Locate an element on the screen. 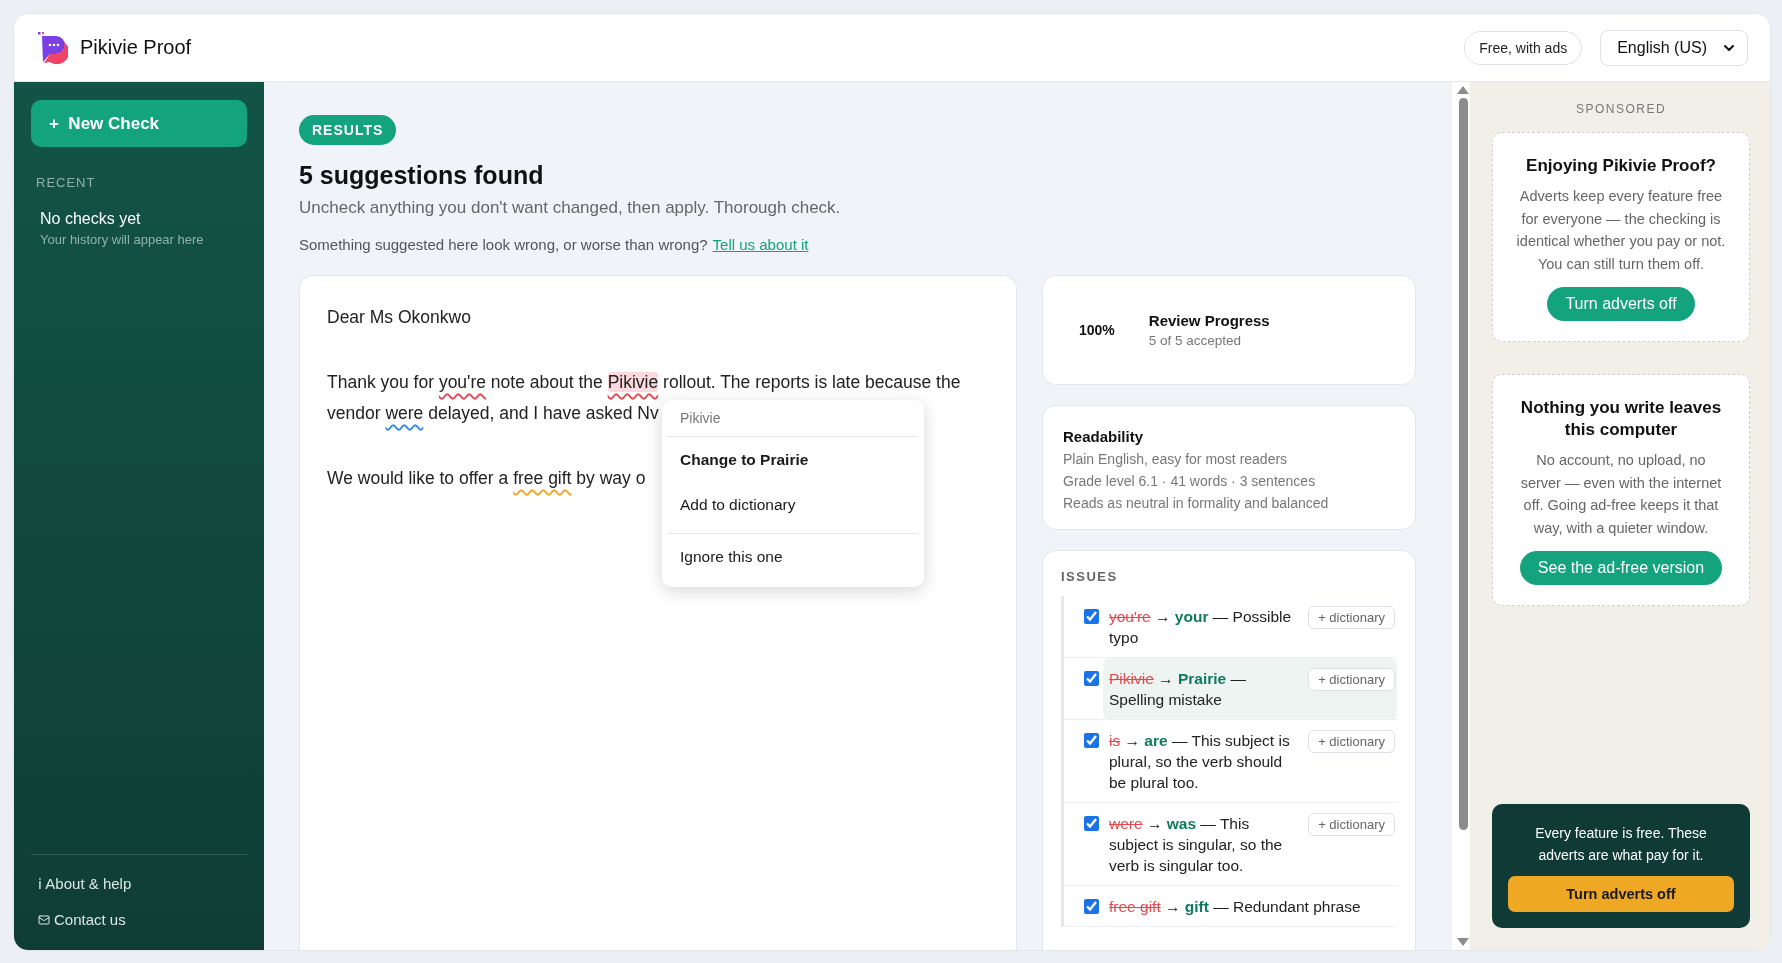 The height and width of the screenshot is (963, 1782). app-name: Pikivie Proof is located at coordinates (136, 47).